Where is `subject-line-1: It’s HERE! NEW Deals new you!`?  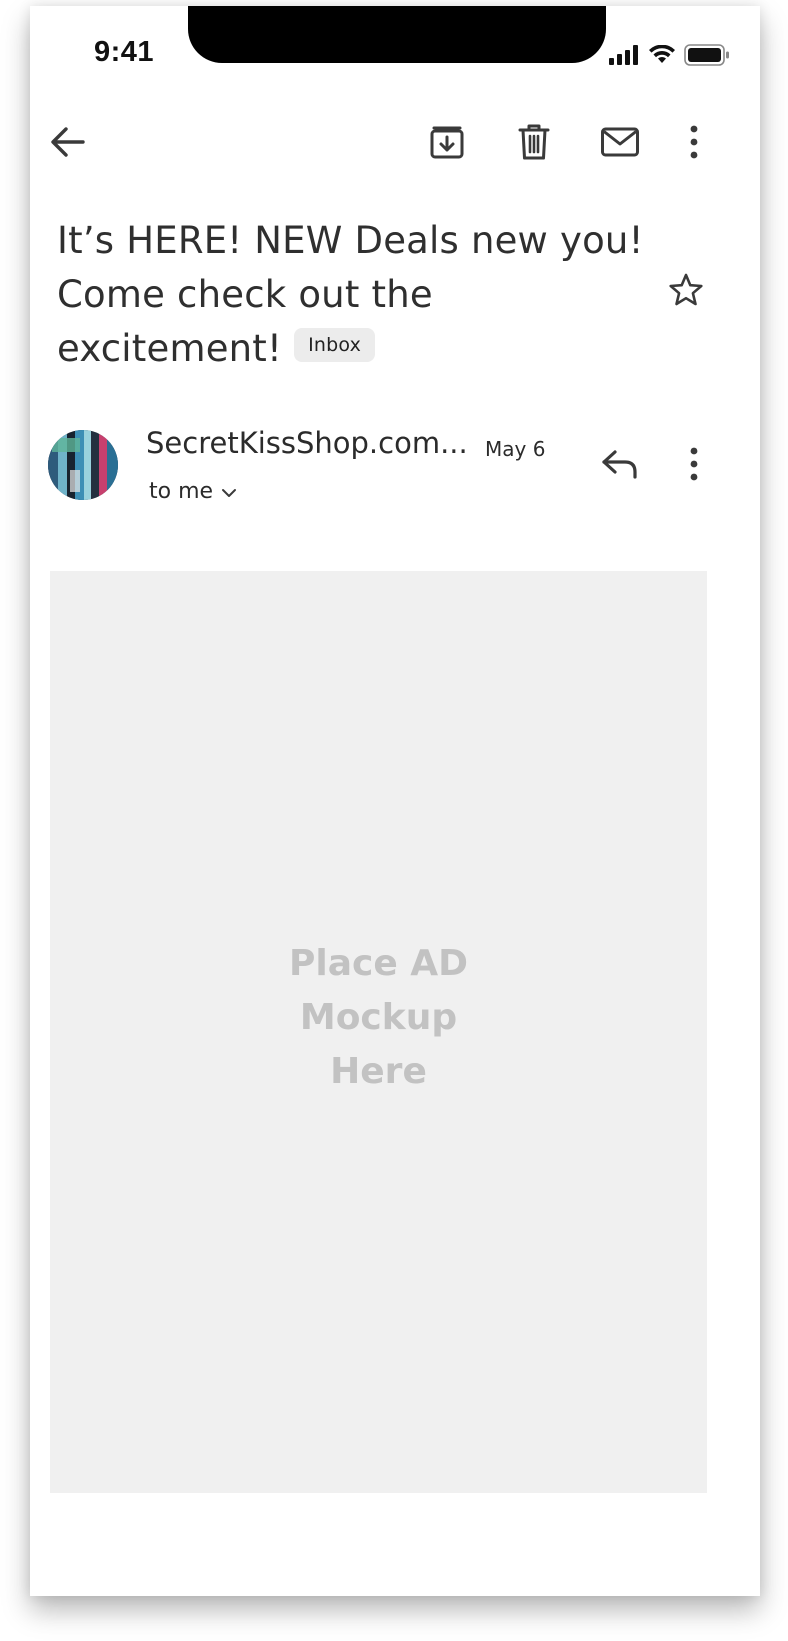
subject-line-1: It’s HERE! NEW Deals new you! is located at coordinates (350, 240).